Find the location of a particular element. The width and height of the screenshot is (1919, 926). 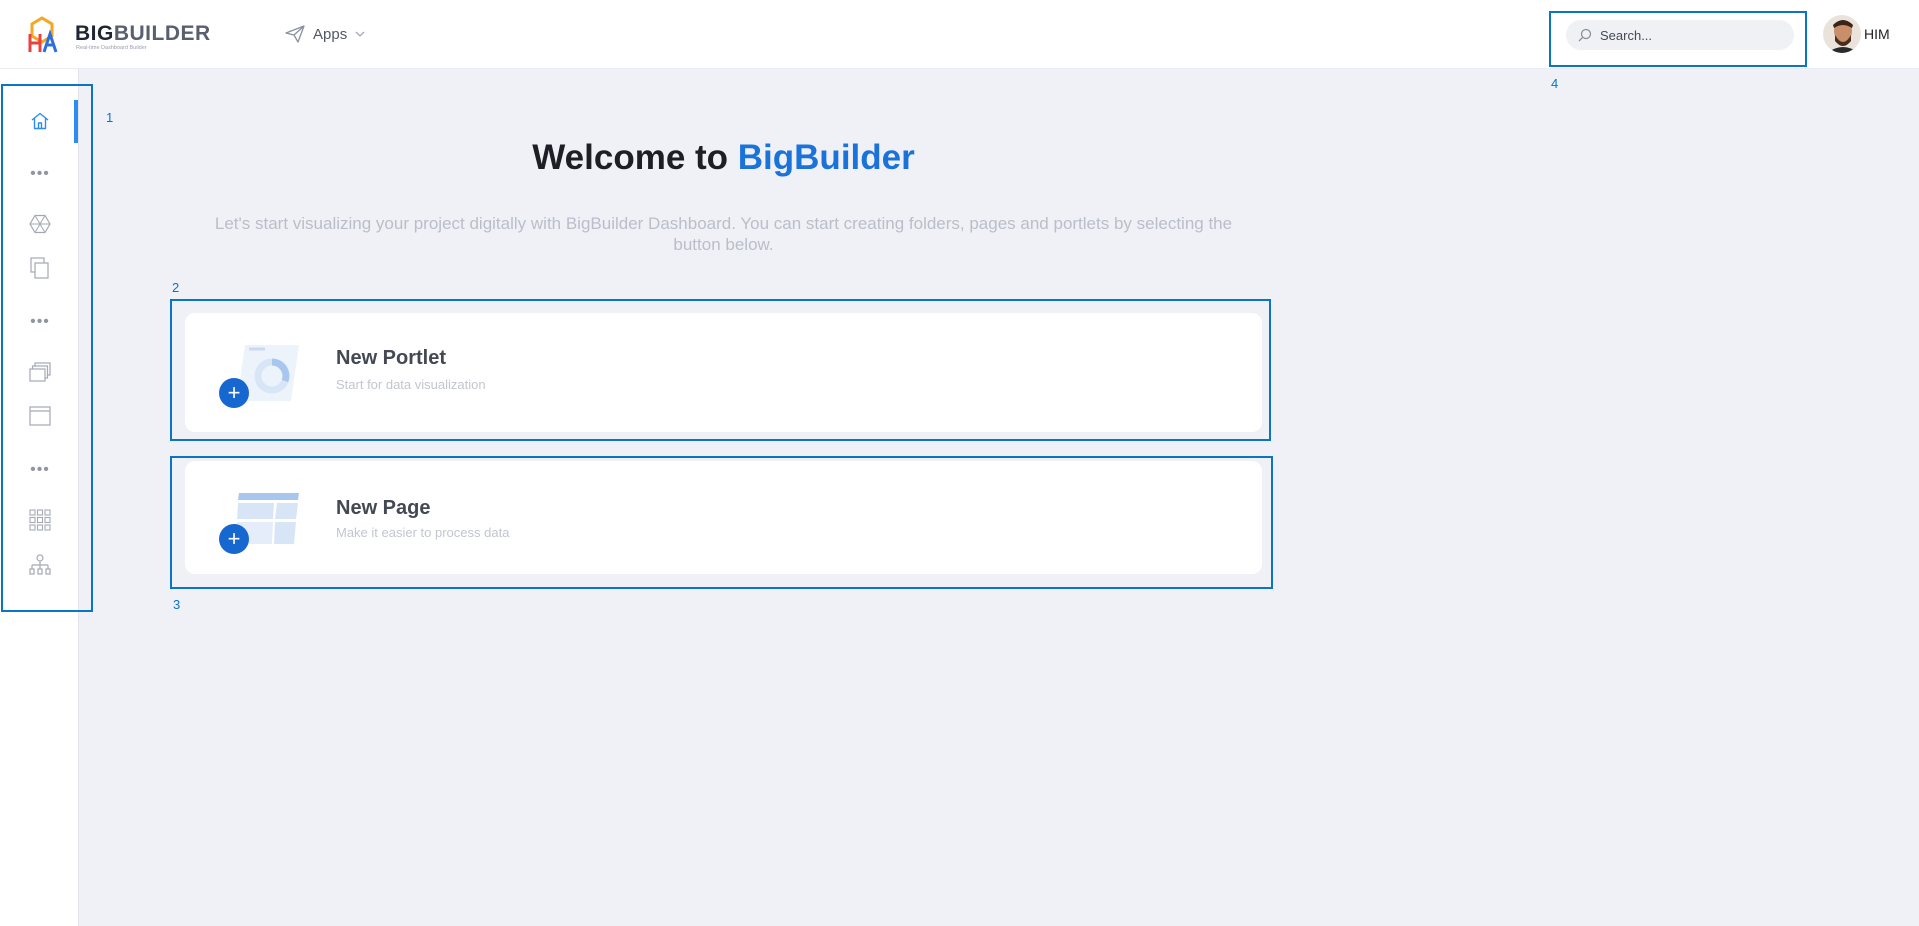

window-icon is located at coordinates (40, 416).